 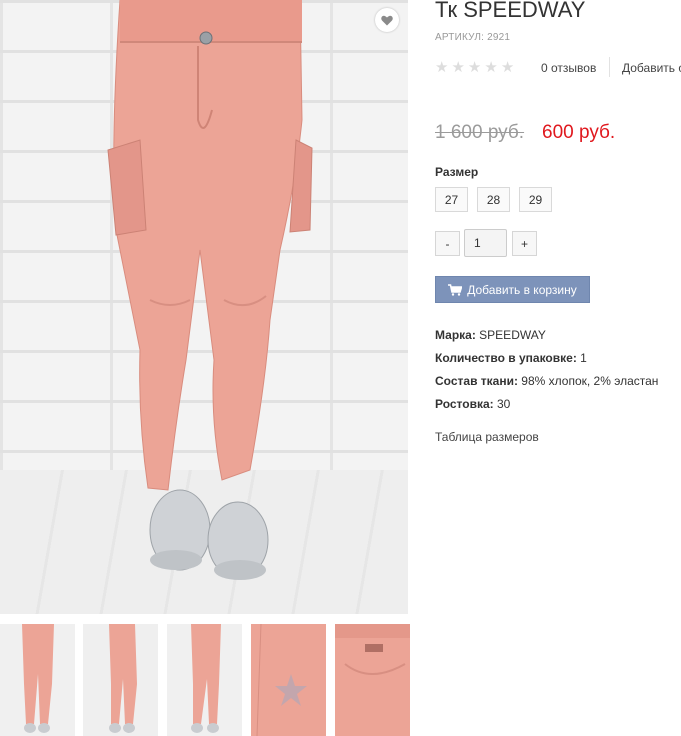 I want to click on size-option-27: 27, so click(x=451, y=199).